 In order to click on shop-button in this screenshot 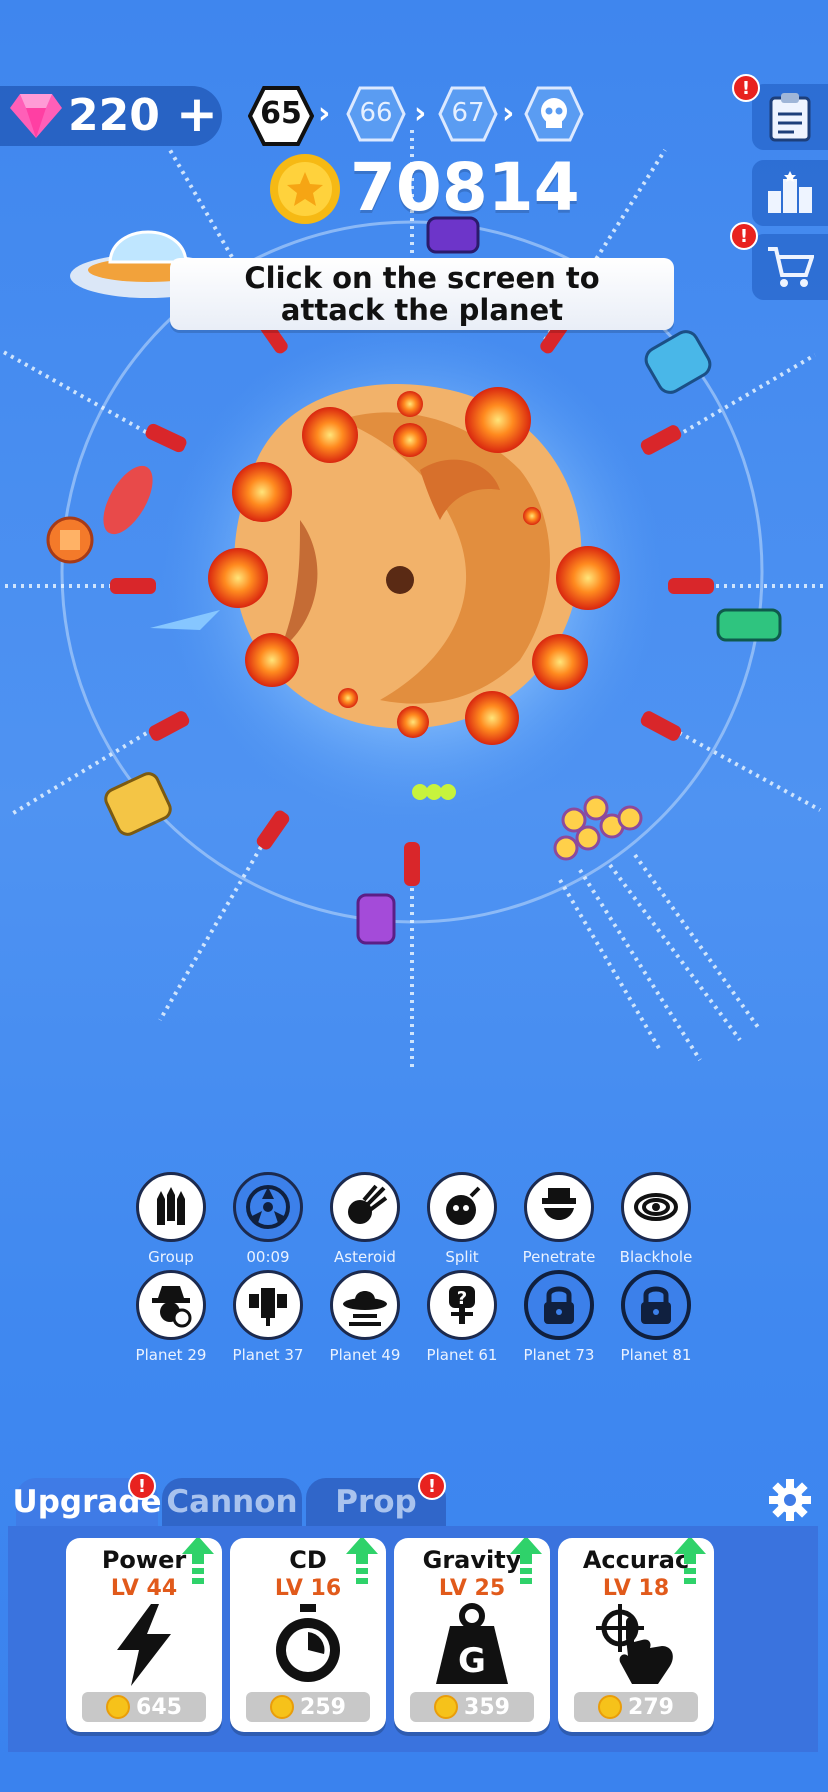, I will do `click(790, 267)`.